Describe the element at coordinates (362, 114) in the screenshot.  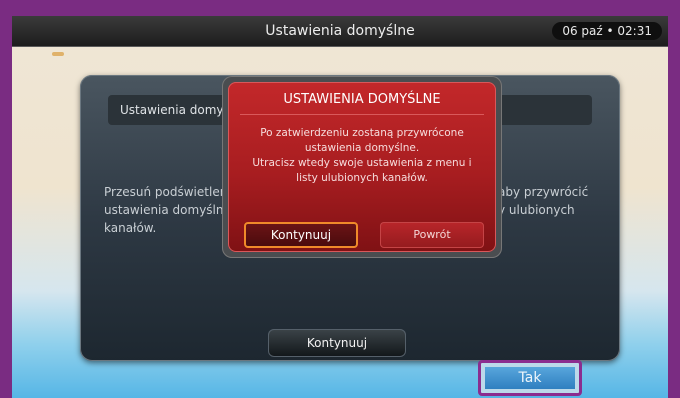
I see `dialog-divider` at that location.